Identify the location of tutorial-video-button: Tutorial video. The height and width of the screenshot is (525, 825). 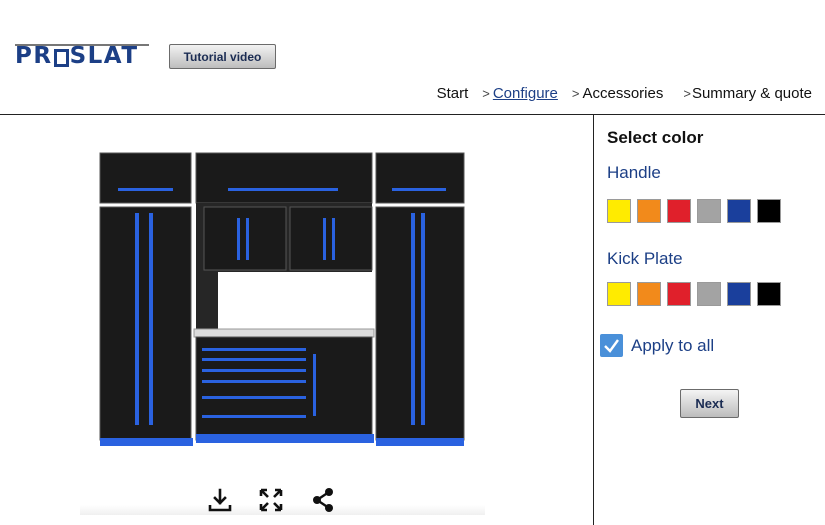
(222, 56).